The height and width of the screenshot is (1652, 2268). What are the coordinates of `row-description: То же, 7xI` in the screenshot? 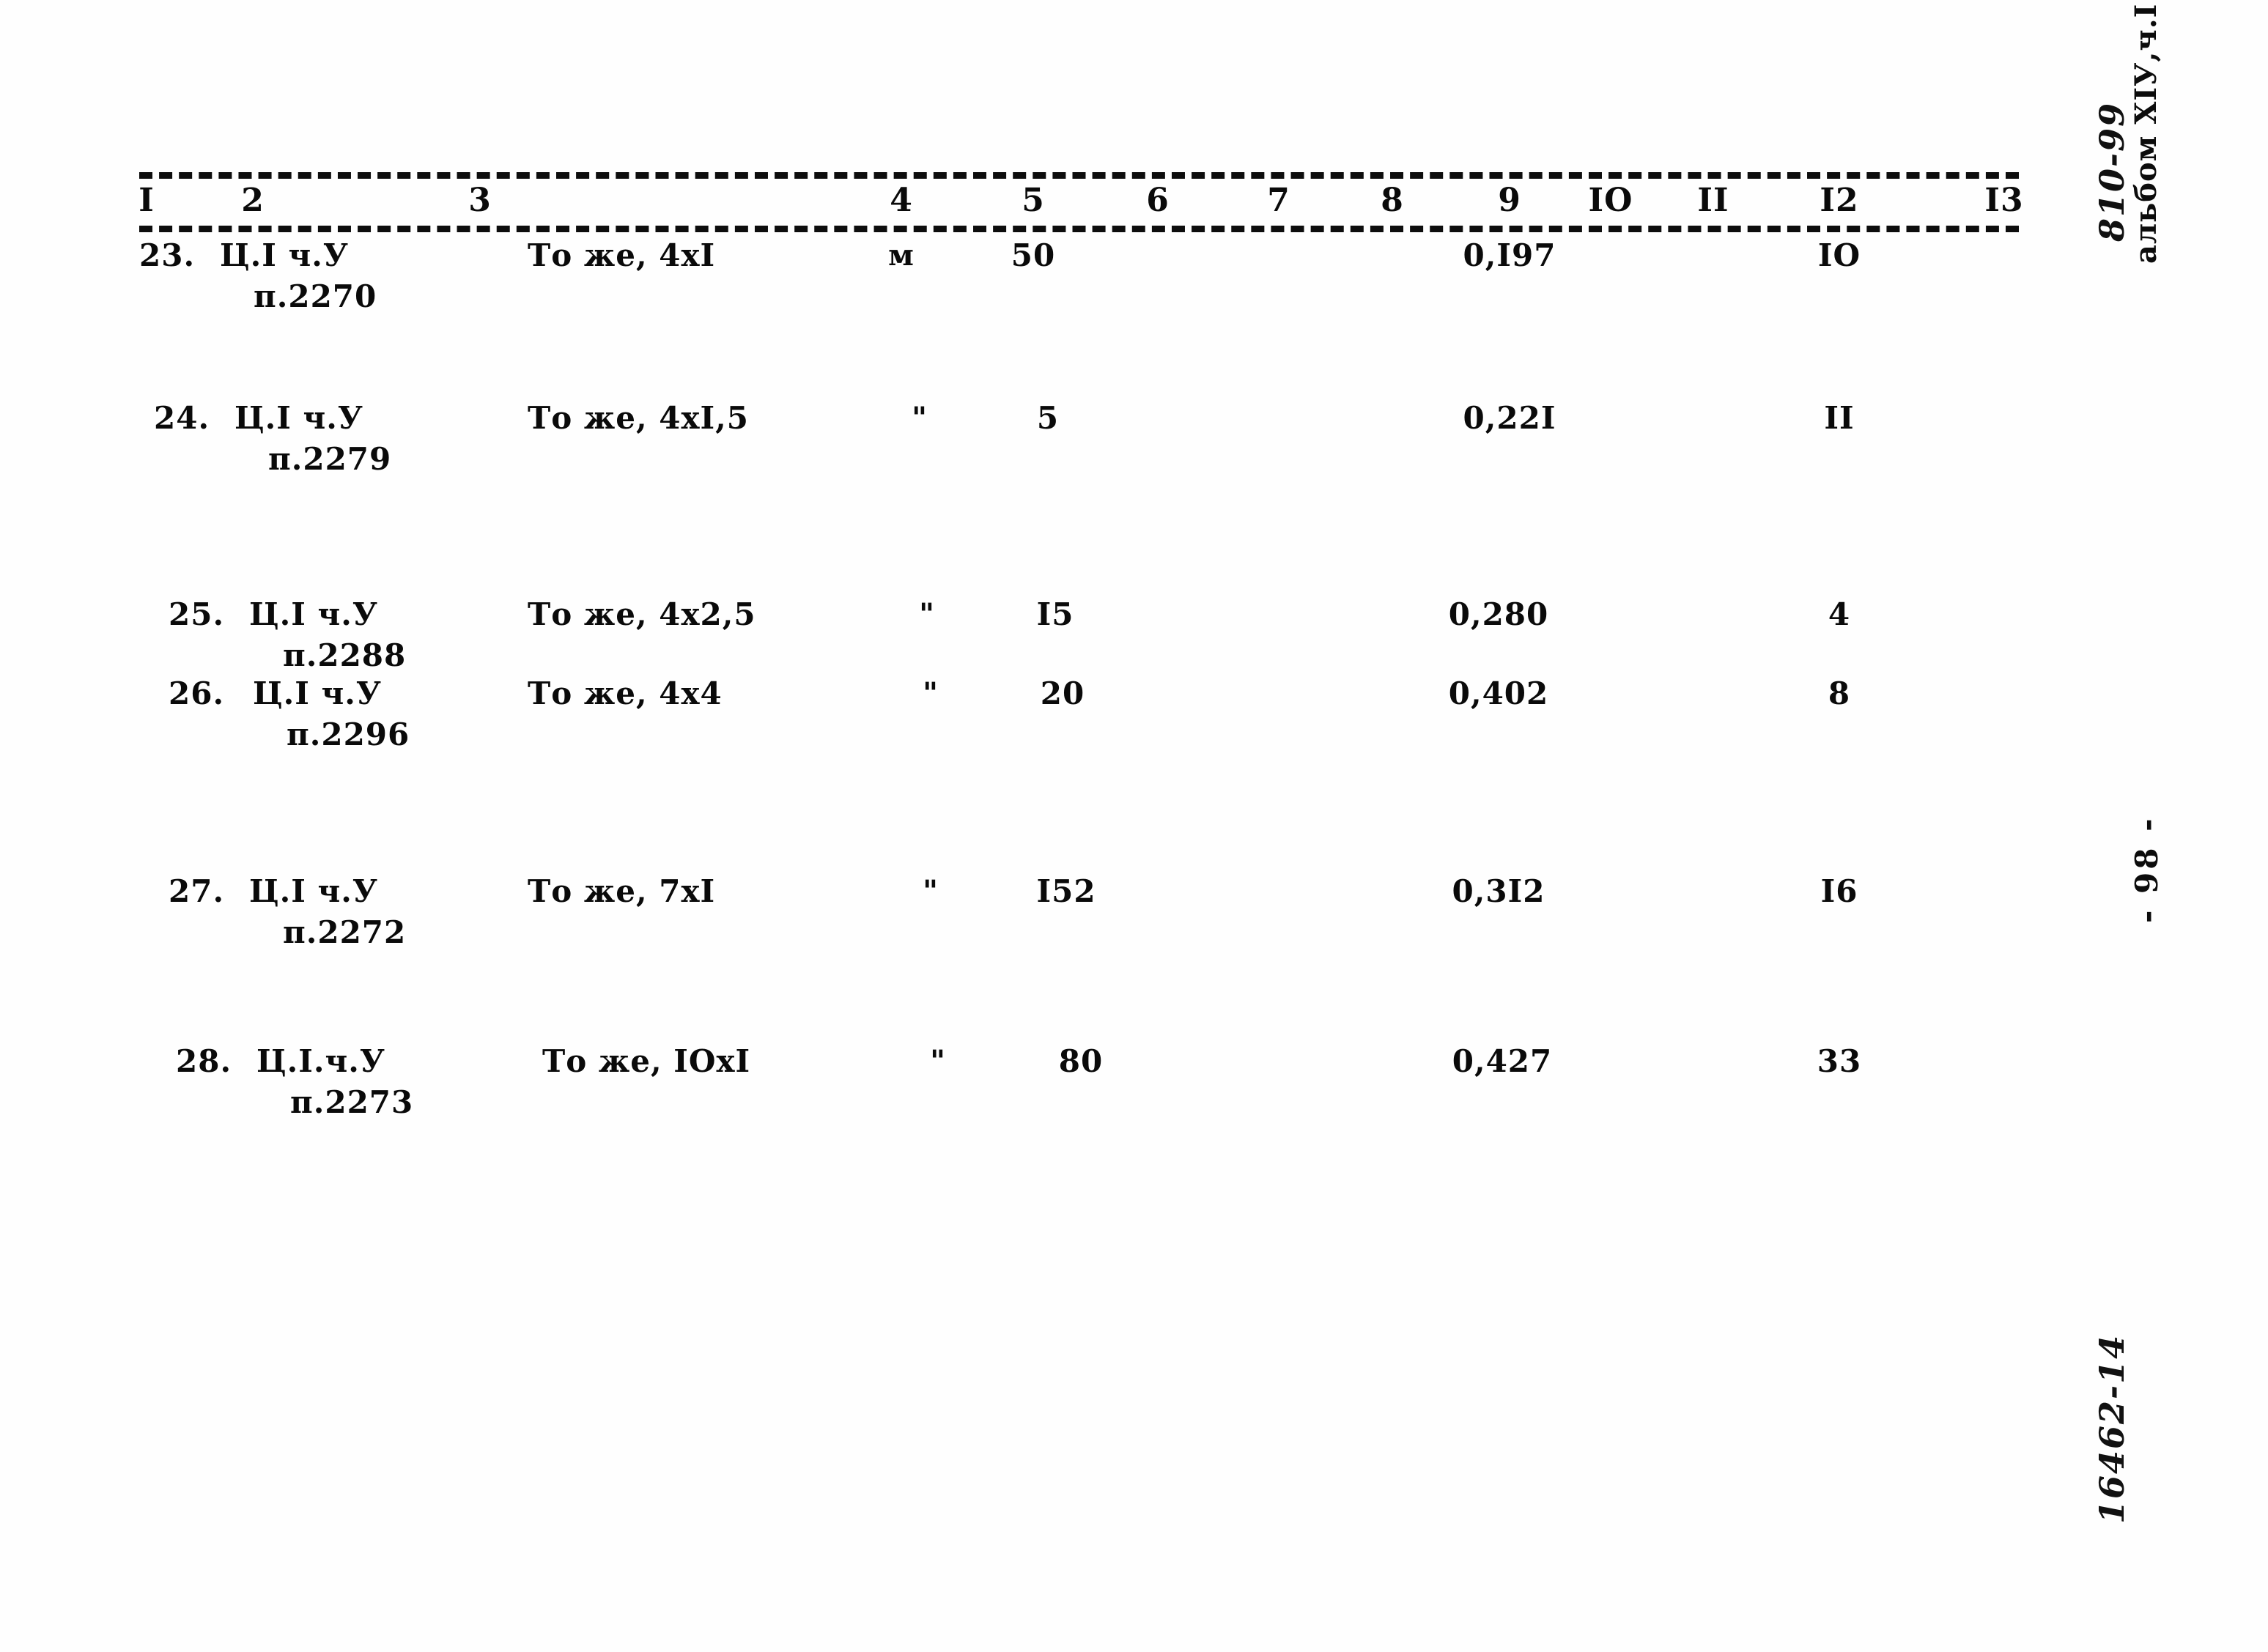 It's located at (622, 891).